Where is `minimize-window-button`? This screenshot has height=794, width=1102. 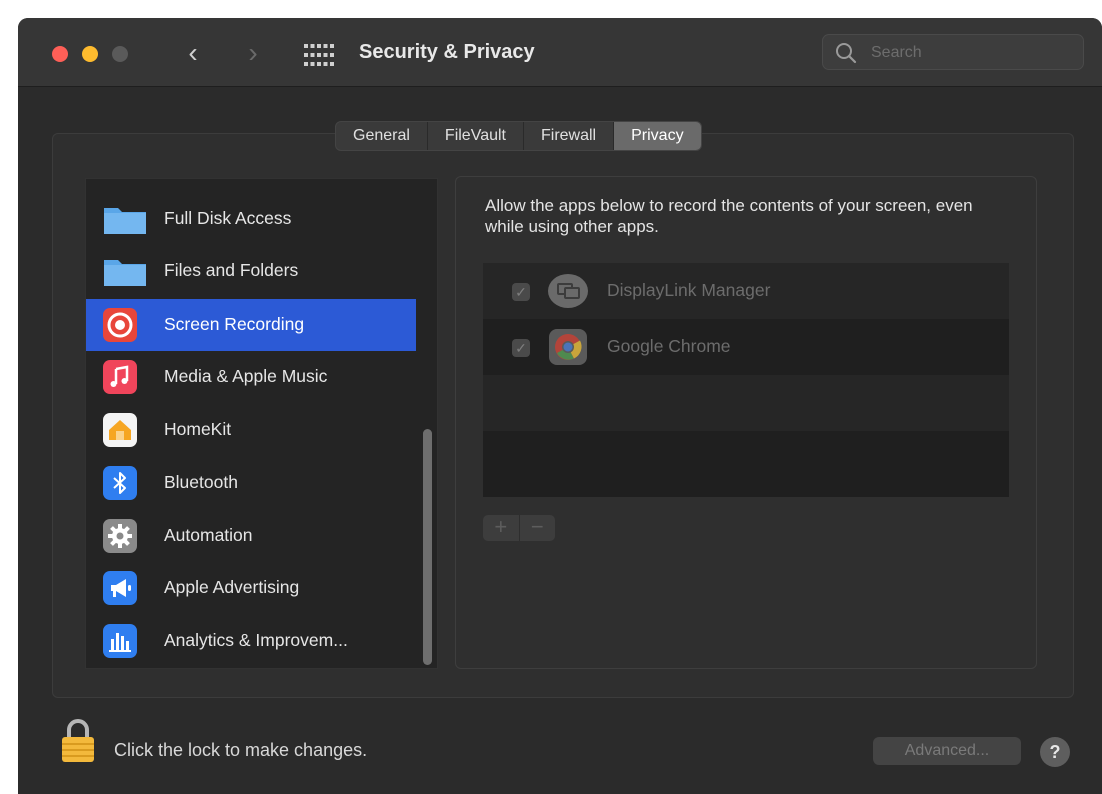
minimize-window-button is located at coordinates (90, 54).